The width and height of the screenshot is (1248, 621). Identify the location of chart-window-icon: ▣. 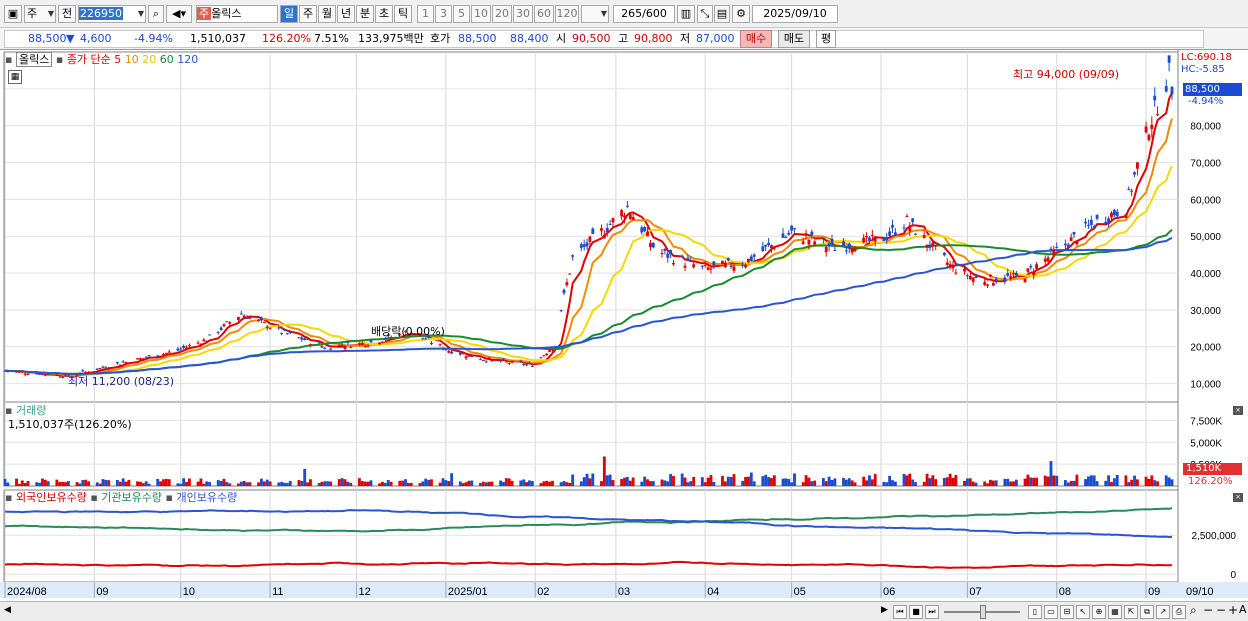
(13, 14).